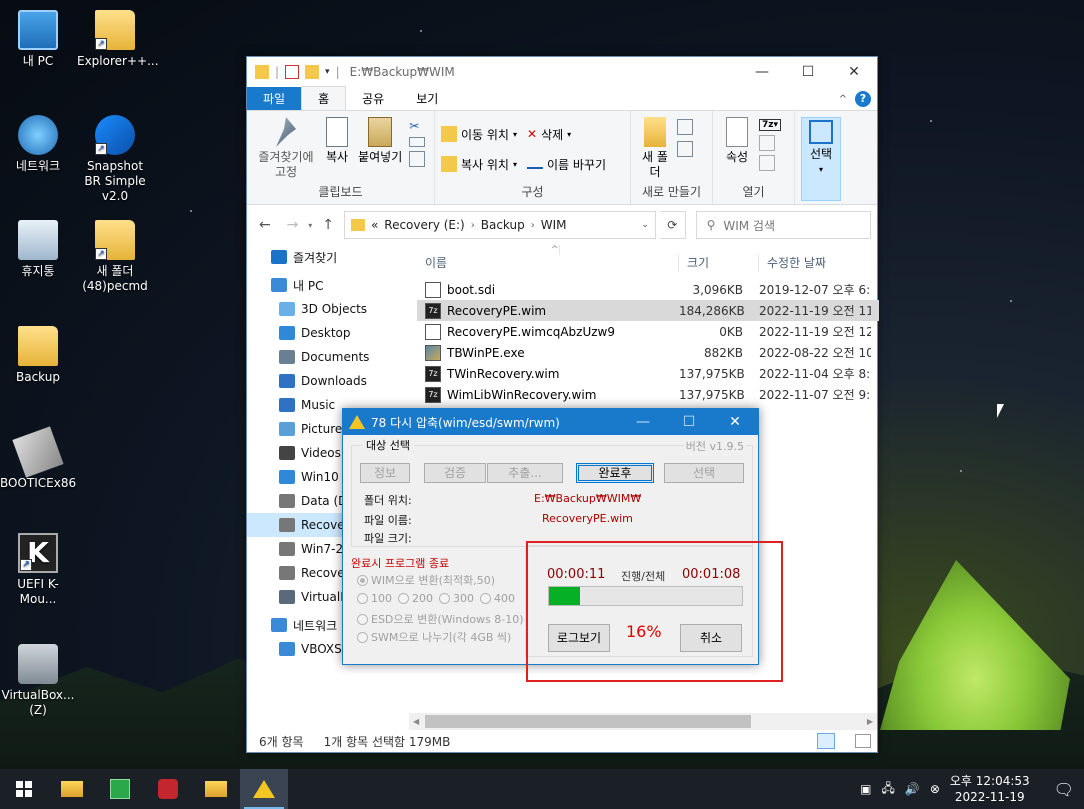 The image size is (1084, 809). I want to click on tab-share: 공유, so click(373, 98).